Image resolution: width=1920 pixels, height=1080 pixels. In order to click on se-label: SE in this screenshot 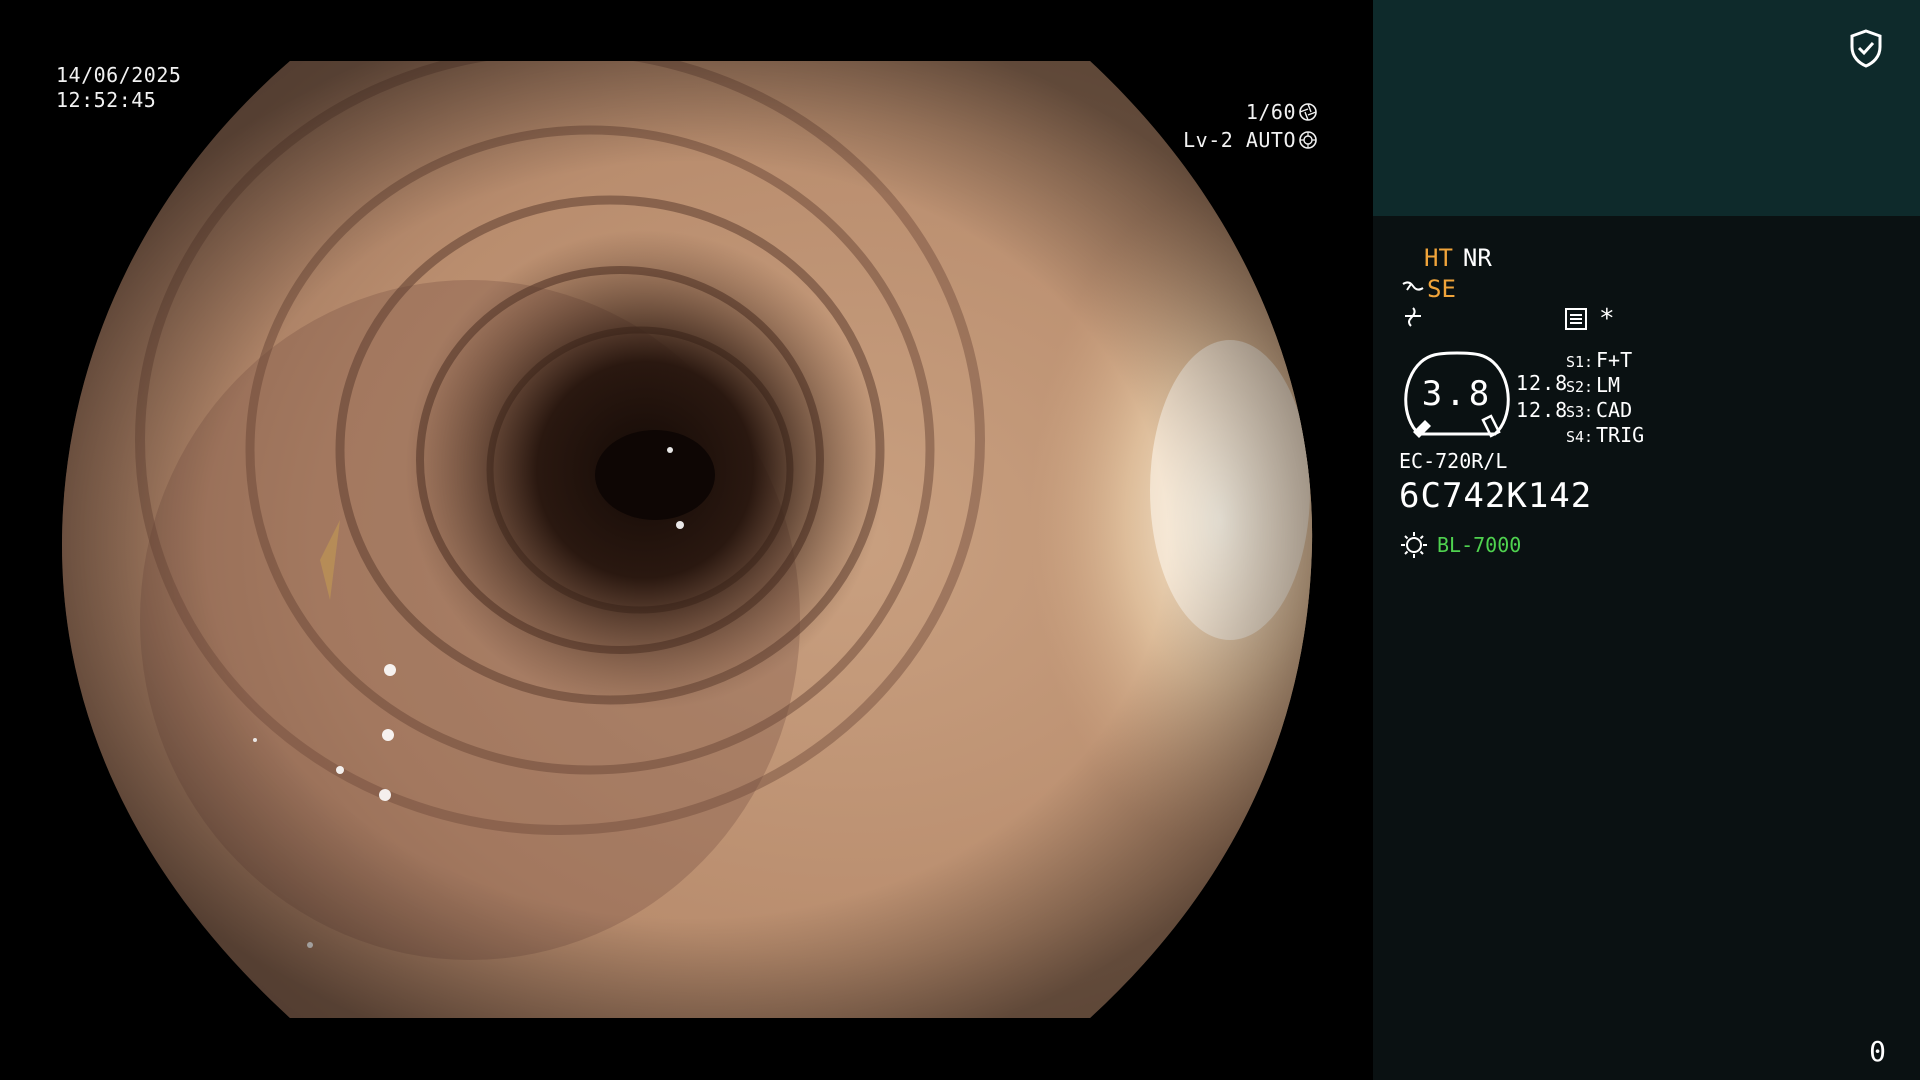, I will do `click(1441, 289)`.